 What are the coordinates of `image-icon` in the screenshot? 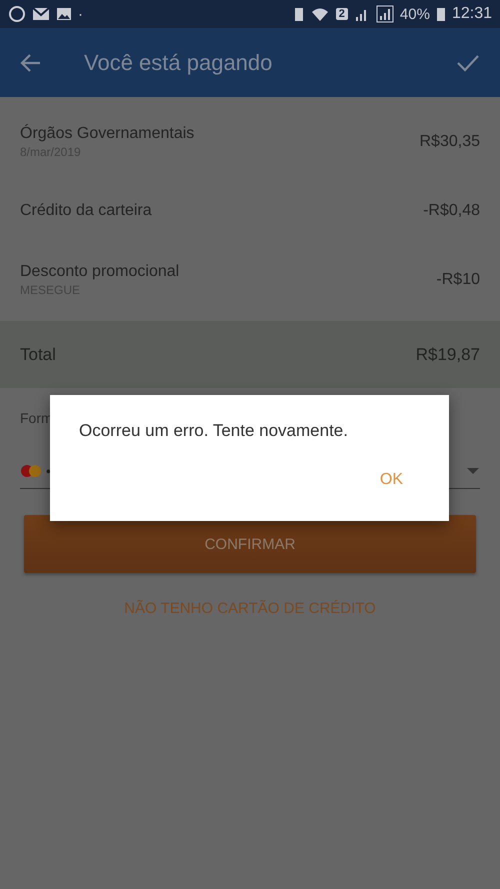 It's located at (64, 14).